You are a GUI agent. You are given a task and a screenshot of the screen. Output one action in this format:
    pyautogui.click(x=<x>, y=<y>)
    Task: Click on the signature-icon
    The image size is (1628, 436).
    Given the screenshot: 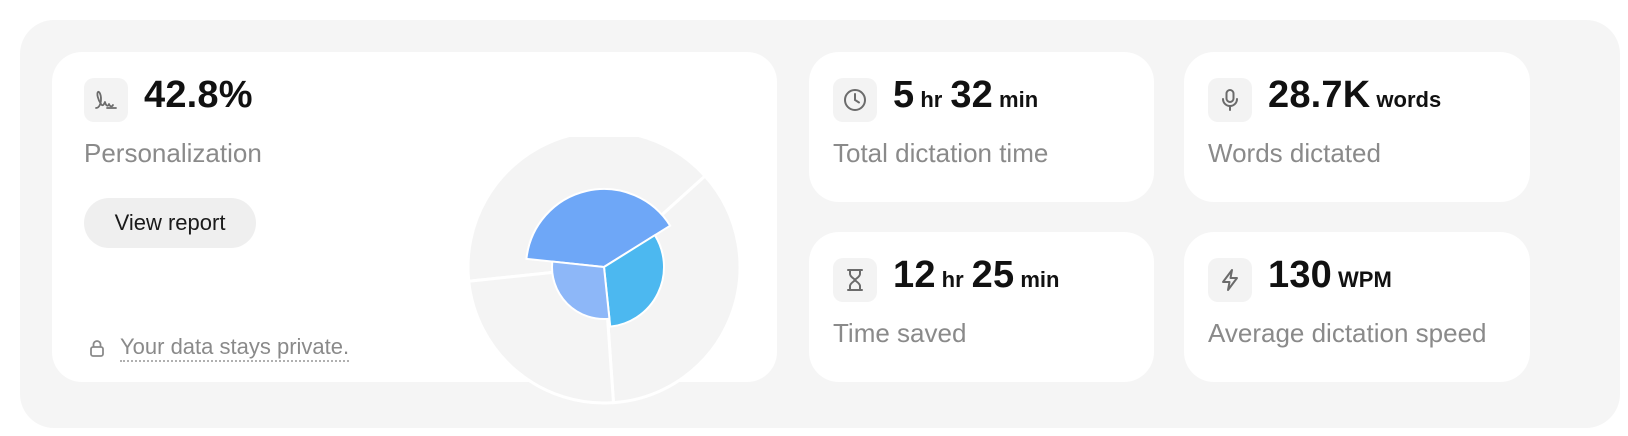 What is the action you would take?
    pyautogui.click(x=106, y=100)
    